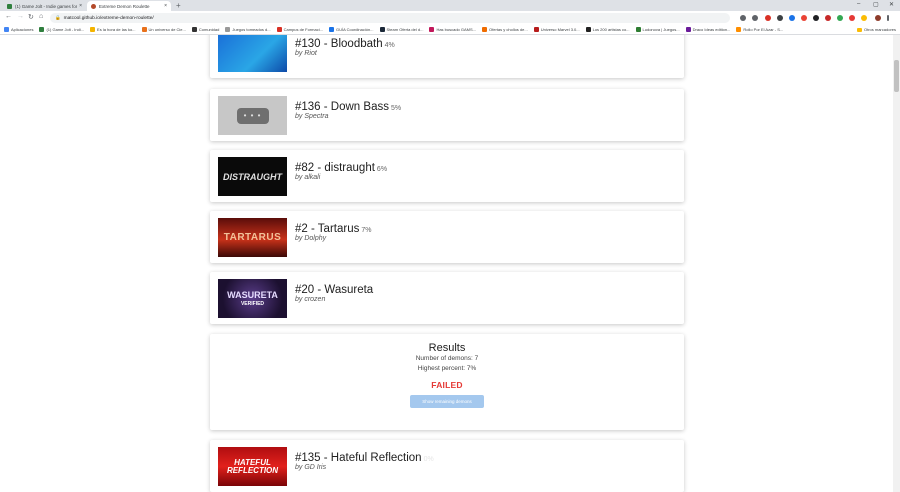 The height and width of the screenshot is (492, 900). Describe the element at coordinates (327, 229) in the screenshot. I see `demon-title: #2 - Tartarus` at that location.